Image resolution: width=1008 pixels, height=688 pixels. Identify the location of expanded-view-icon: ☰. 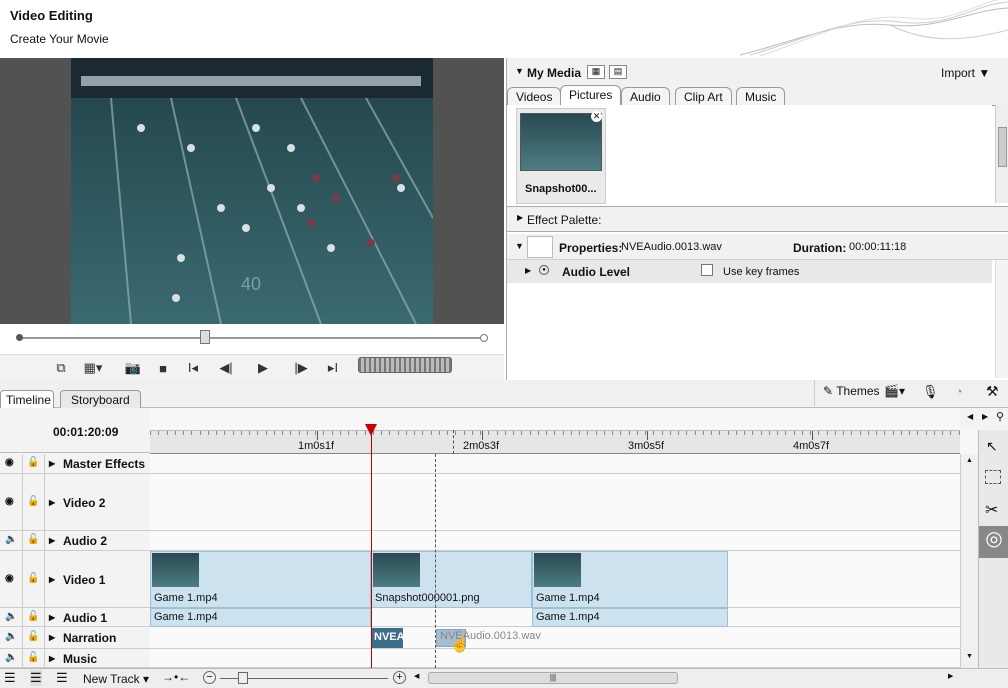
(62, 678).